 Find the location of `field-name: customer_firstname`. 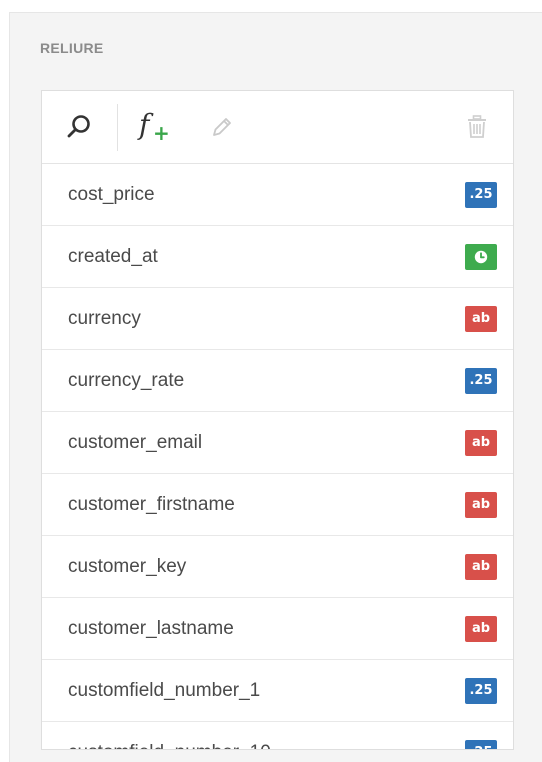

field-name: customer_firstname is located at coordinates (151, 504).